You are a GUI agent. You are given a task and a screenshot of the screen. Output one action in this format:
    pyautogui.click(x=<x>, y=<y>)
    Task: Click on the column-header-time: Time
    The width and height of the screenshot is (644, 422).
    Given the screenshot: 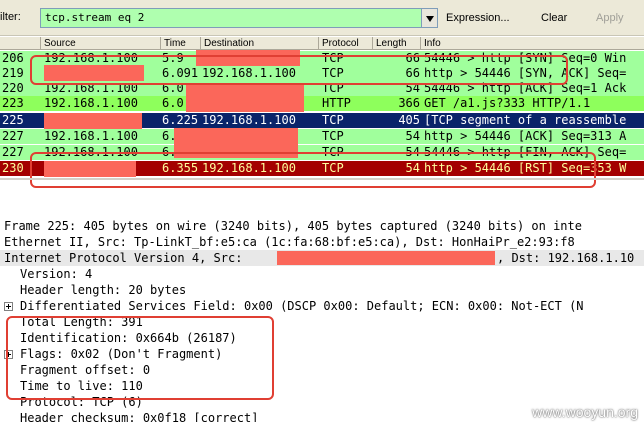 What is the action you would take?
    pyautogui.click(x=180, y=43)
    